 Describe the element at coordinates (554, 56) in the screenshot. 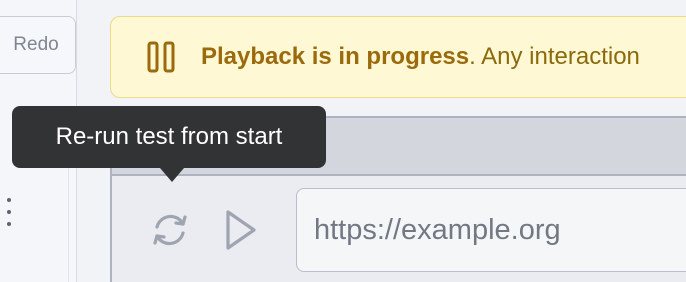

I see `banner-message: . Any interaction` at that location.